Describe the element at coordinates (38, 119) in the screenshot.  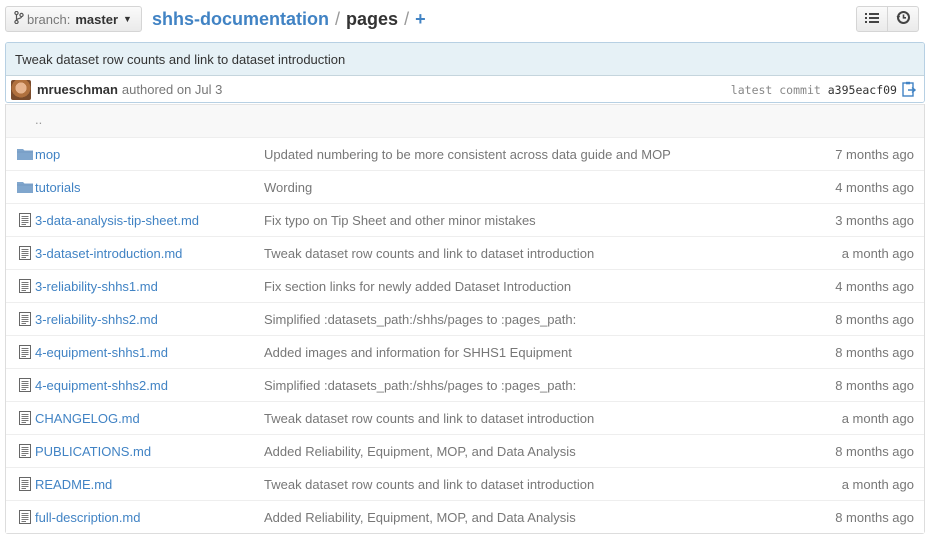
I see `parent-directory-link: ..` at that location.